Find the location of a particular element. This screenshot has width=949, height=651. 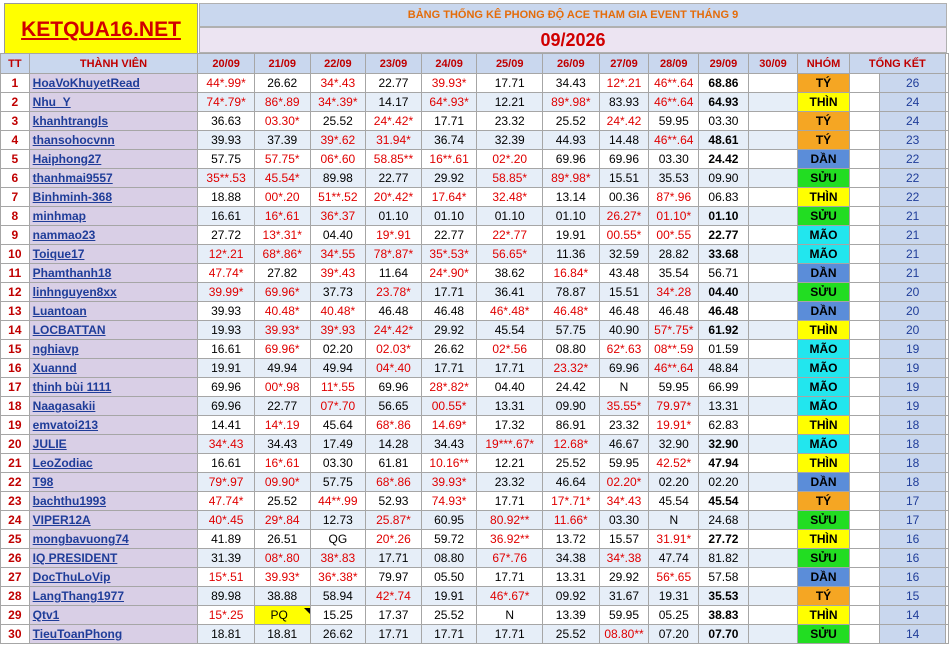

day-cell: 07.70 is located at coordinates (723, 634).